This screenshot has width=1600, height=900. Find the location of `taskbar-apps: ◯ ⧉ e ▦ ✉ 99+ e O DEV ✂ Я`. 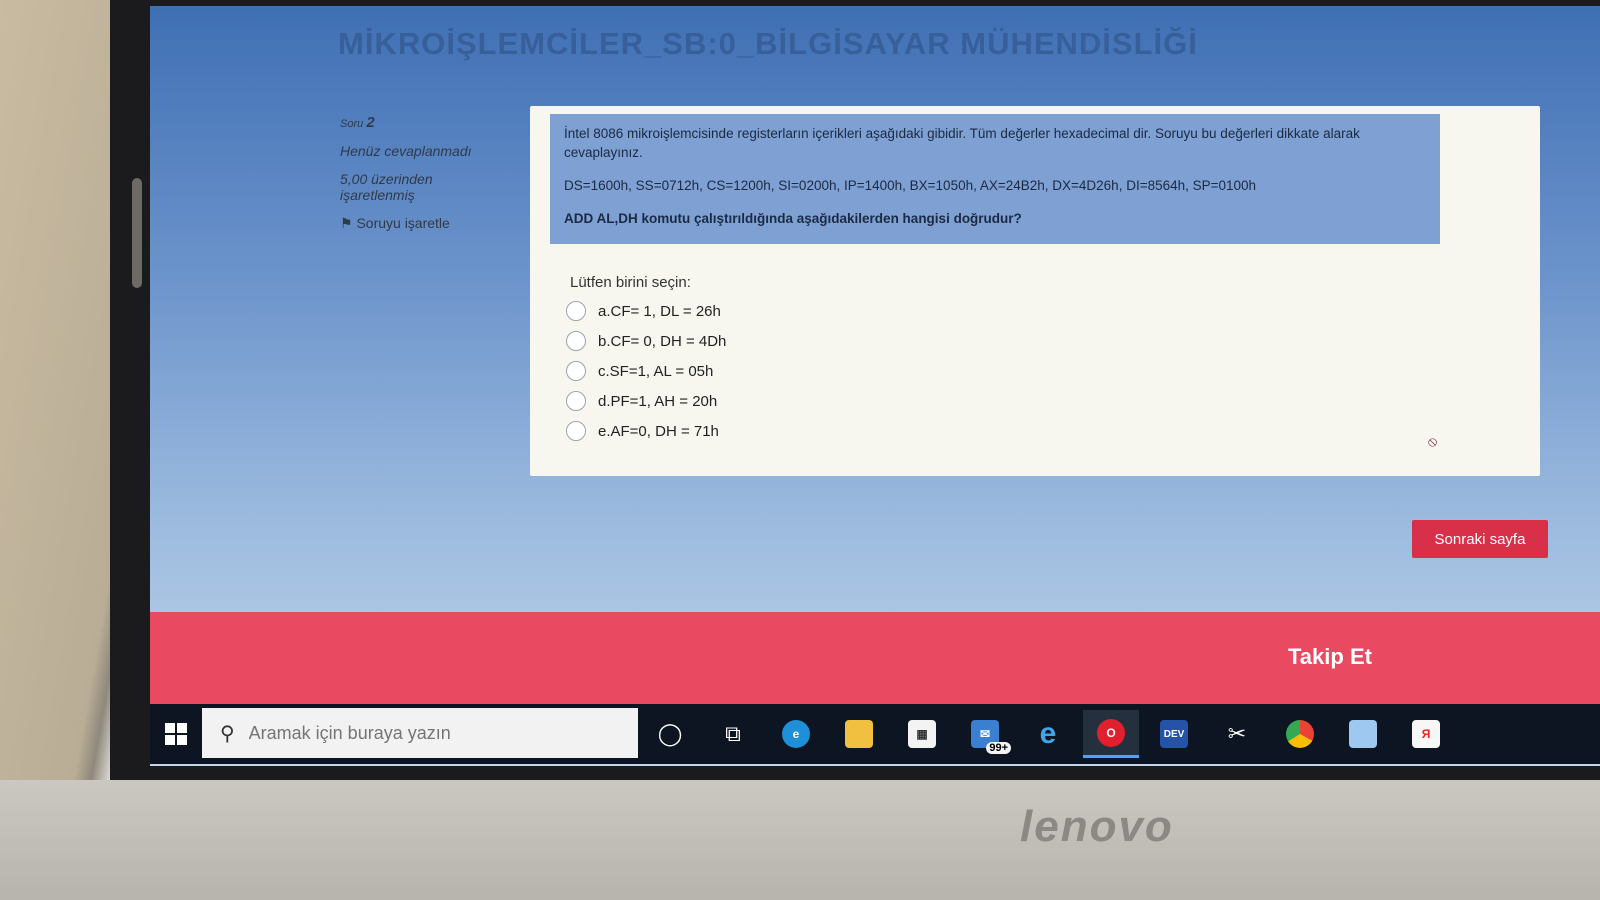

taskbar-apps: ◯ ⧉ e ▦ ✉ 99+ e O DEV ✂ Я is located at coordinates (1051, 734).